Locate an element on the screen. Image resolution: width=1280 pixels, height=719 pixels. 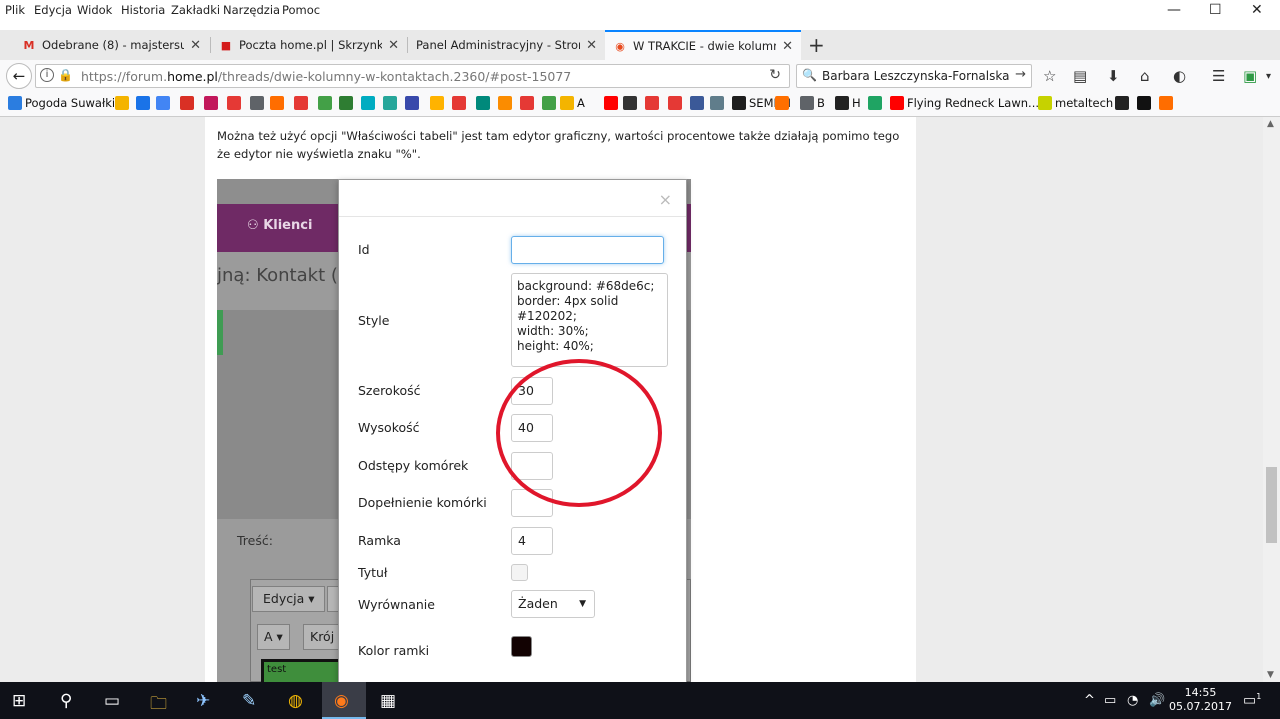
menu-widok: Widok is located at coordinates (94, 10).